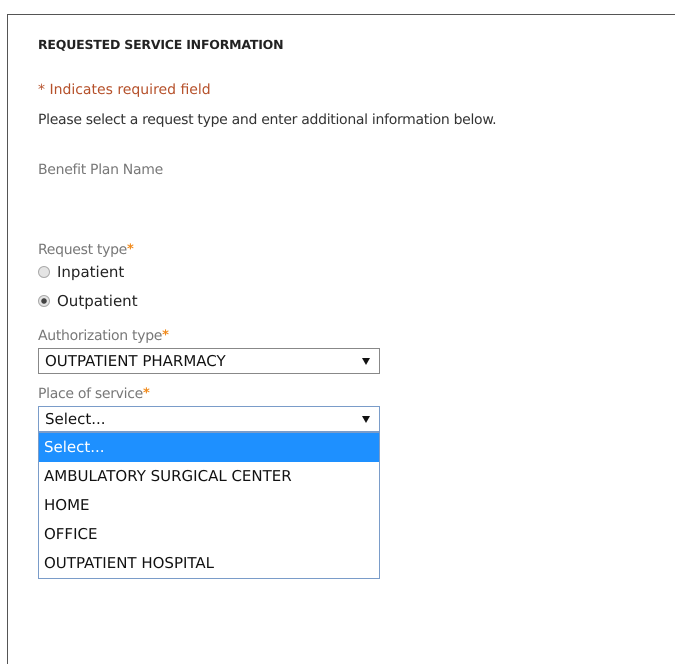 The height and width of the screenshot is (671, 675). I want to click on field-label: Benefit Plan Name, so click(101, 170).